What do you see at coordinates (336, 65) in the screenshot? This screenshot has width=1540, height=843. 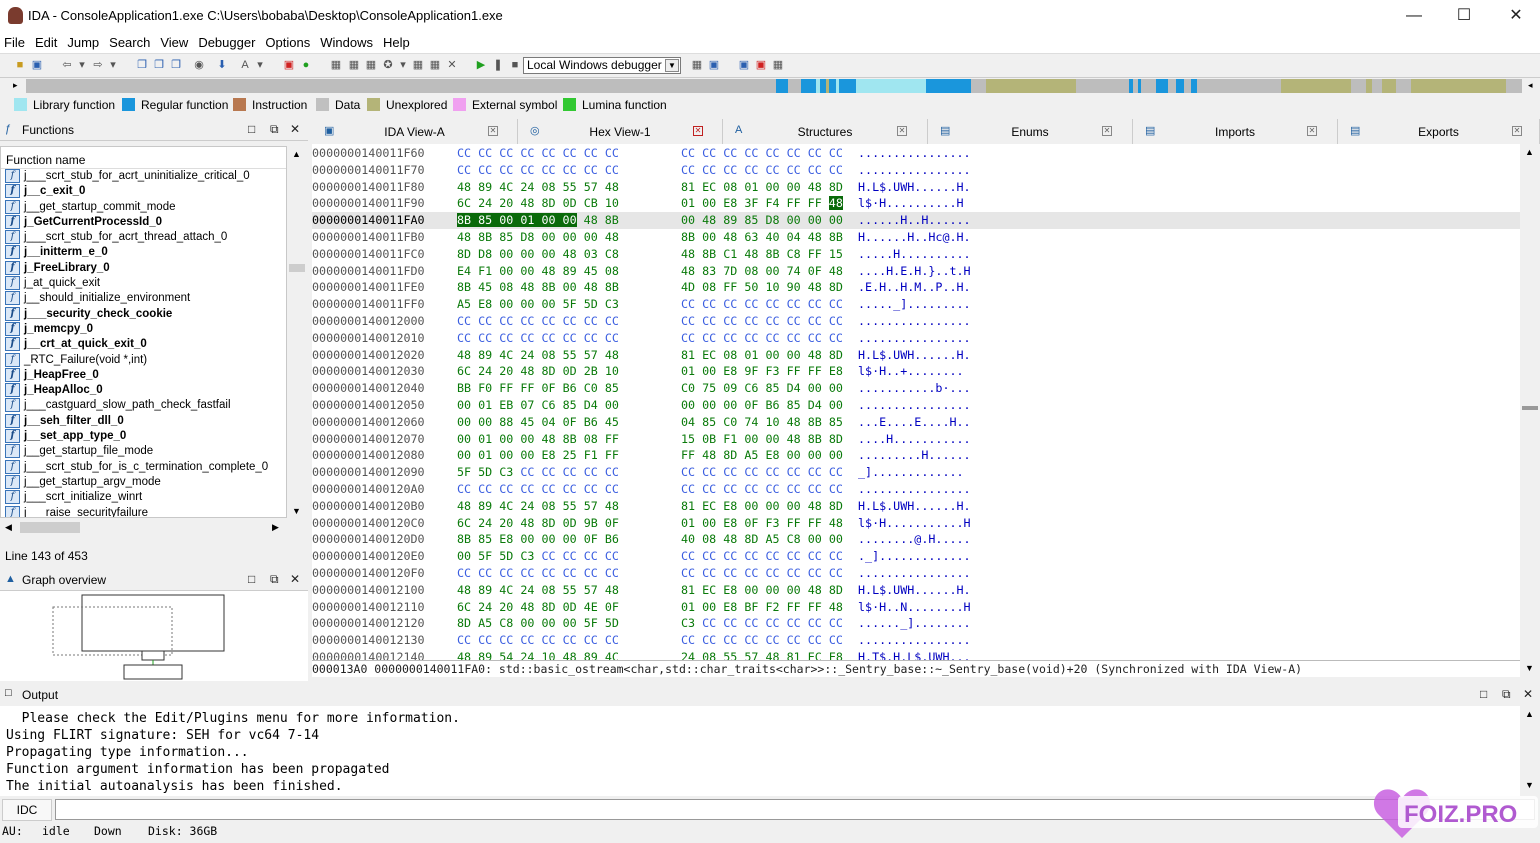 I see `tool1-icon: ▦` at bounding box center [336, 65].